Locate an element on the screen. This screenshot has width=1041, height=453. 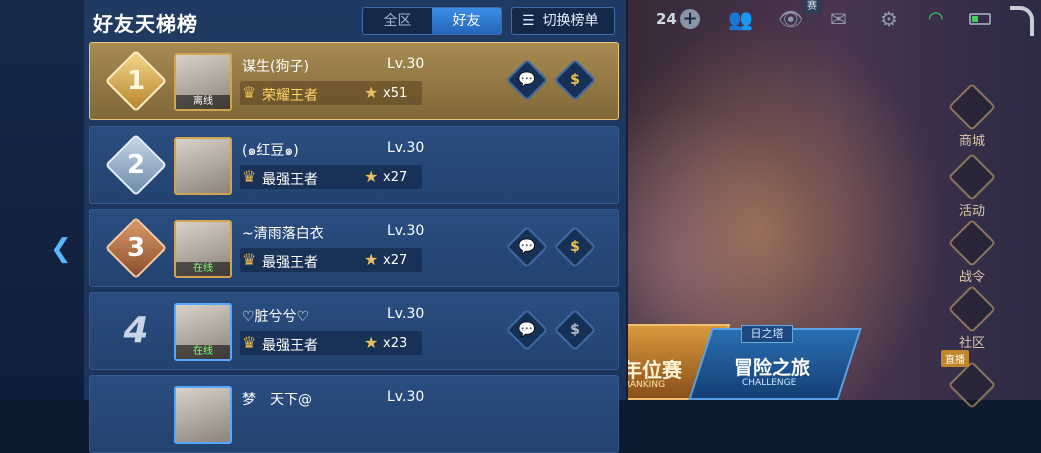
community-icon is located at coordinates (972, 309).